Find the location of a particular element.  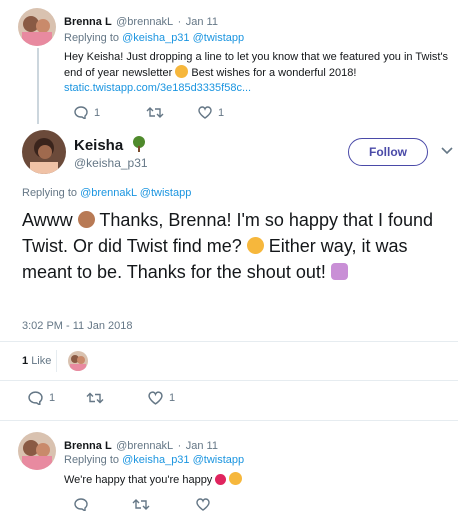

main-retweet-button is located at coordinates (95, 400).